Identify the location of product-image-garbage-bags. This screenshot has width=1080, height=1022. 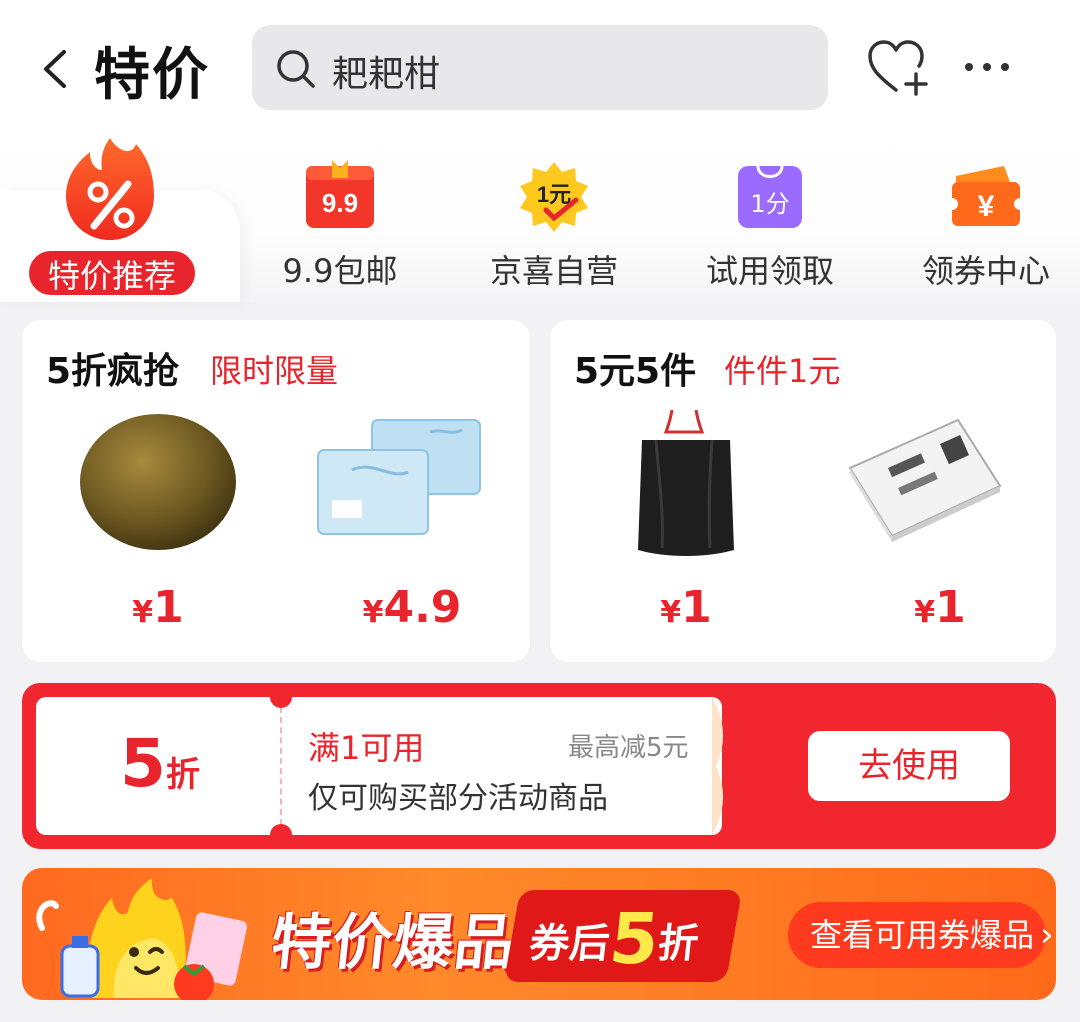
(686, 484).